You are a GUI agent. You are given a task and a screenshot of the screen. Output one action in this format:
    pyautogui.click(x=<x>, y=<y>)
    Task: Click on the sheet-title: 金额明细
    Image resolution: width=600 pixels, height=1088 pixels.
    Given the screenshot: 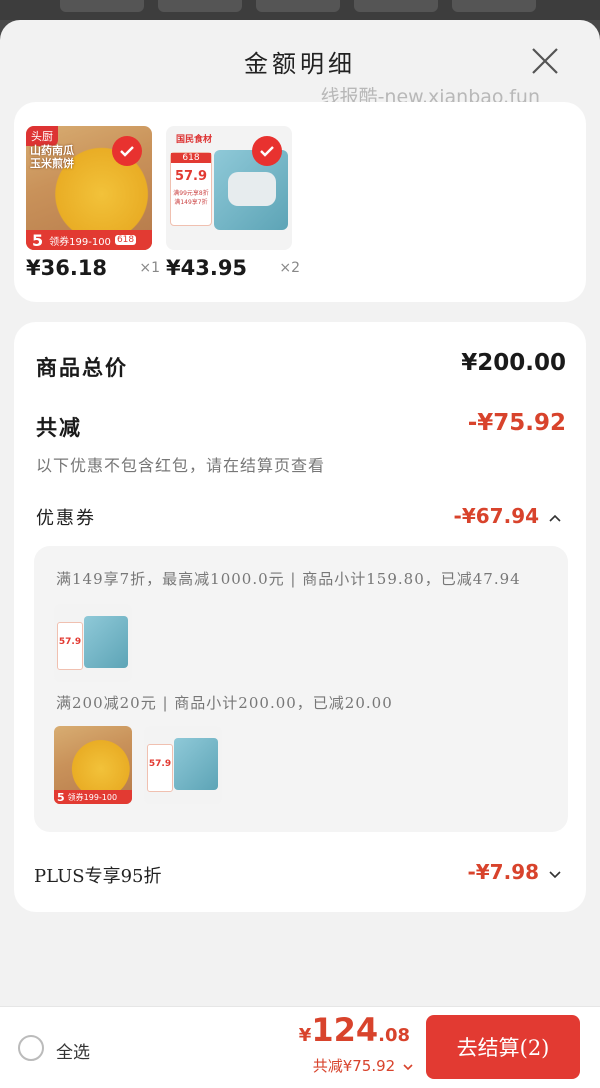 What is the action you would take?
    pyautogui.click(x=300, y=64)
    